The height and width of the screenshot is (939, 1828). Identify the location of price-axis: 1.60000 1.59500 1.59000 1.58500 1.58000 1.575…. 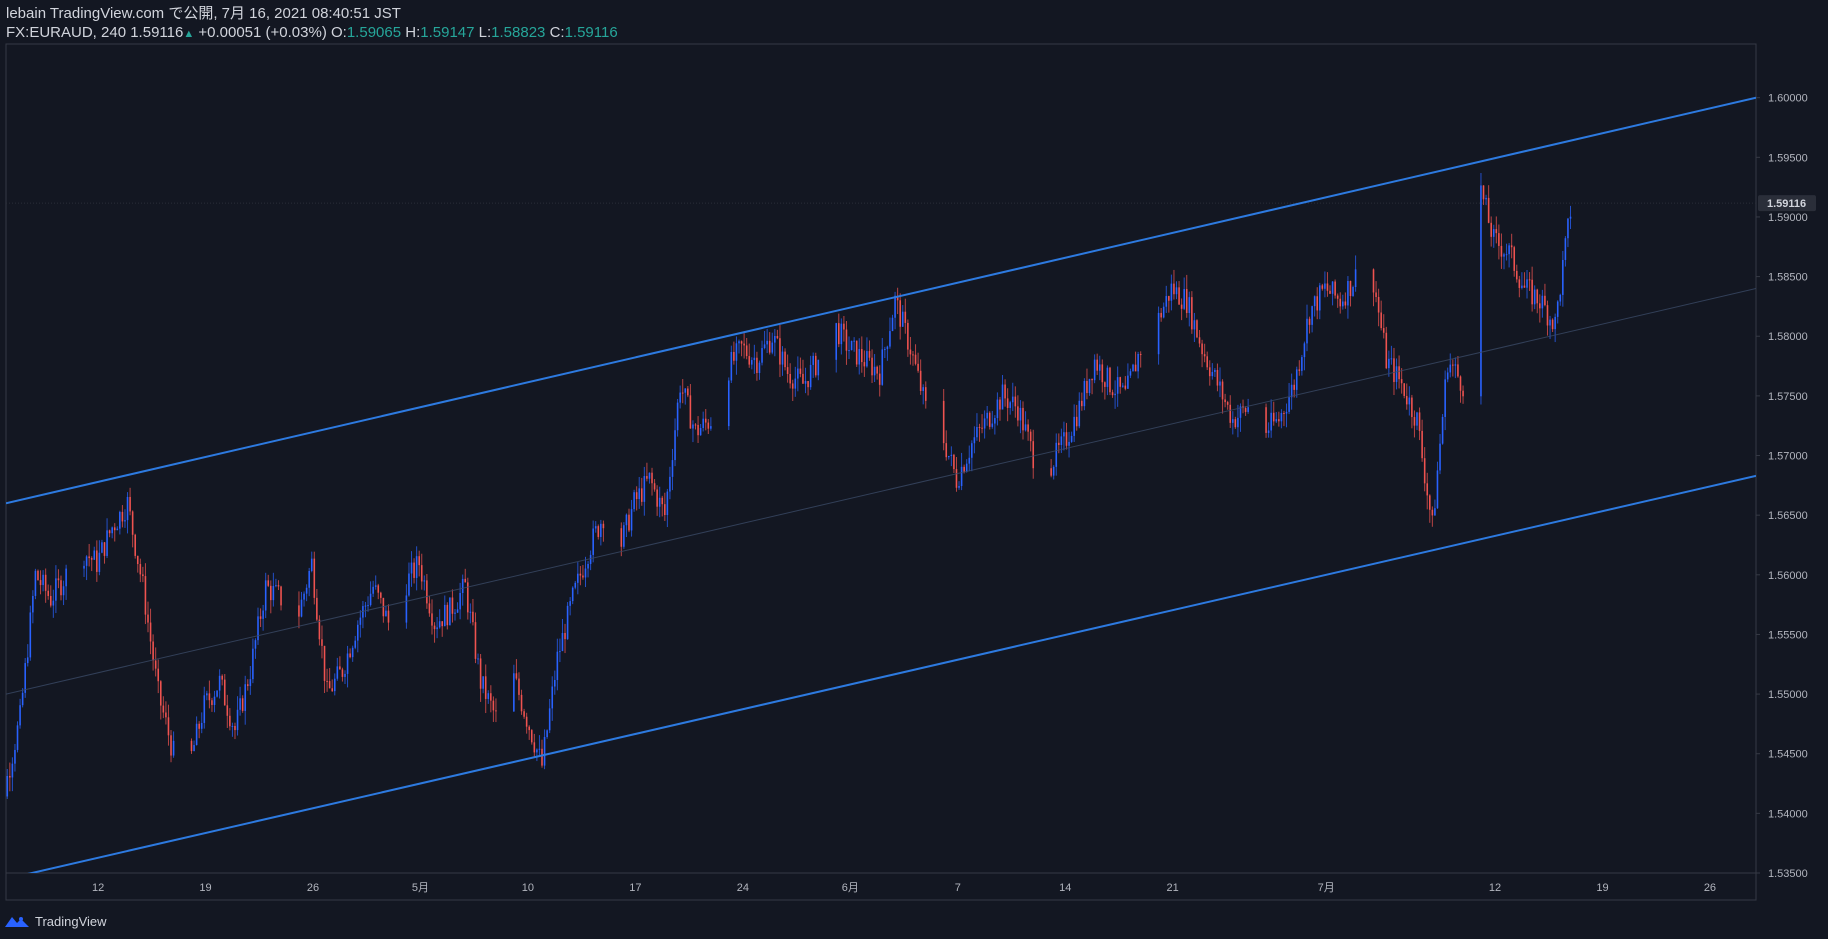
(1786, 486).